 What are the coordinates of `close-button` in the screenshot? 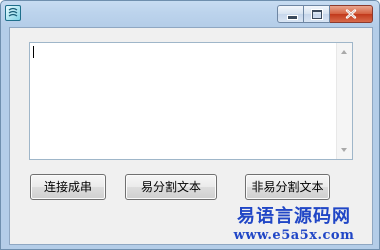 It's located at (351, 14).